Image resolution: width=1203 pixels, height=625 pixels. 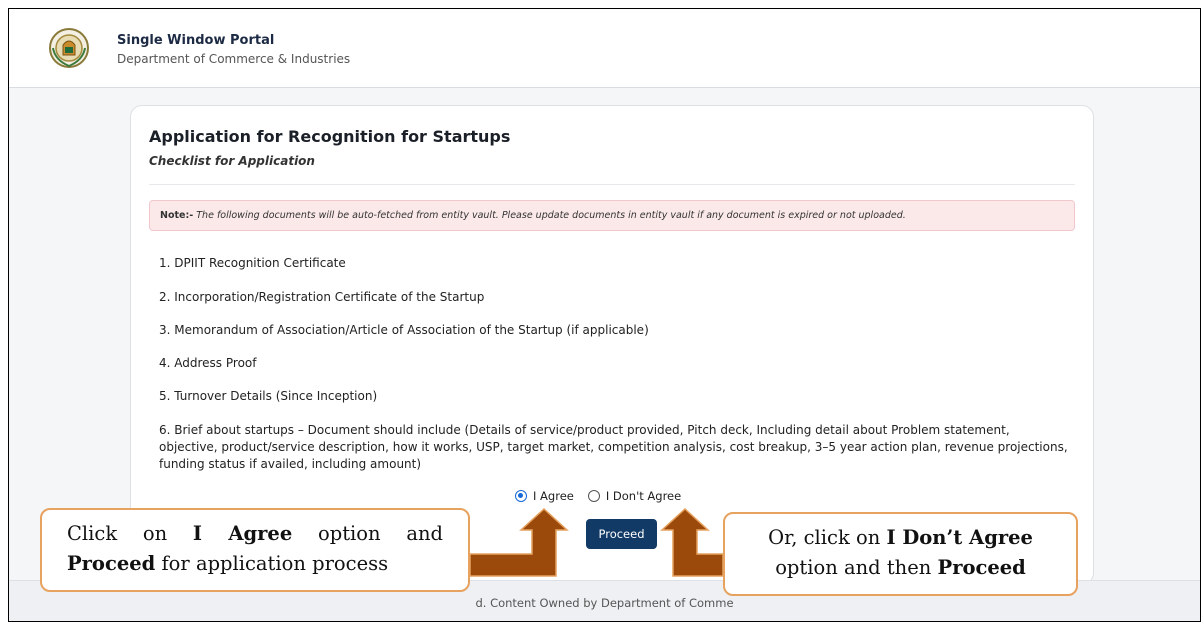 I want to click on callout-text: option and then, so click(x=856, y=567).